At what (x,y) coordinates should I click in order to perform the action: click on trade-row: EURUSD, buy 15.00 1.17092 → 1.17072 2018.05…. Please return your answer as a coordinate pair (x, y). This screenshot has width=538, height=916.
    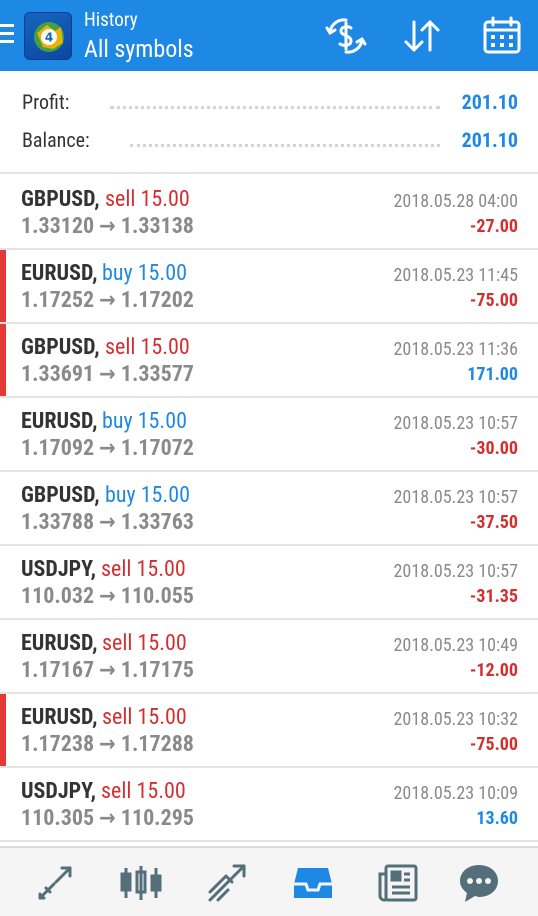
    Looking at the image, I should click on (269, 435).